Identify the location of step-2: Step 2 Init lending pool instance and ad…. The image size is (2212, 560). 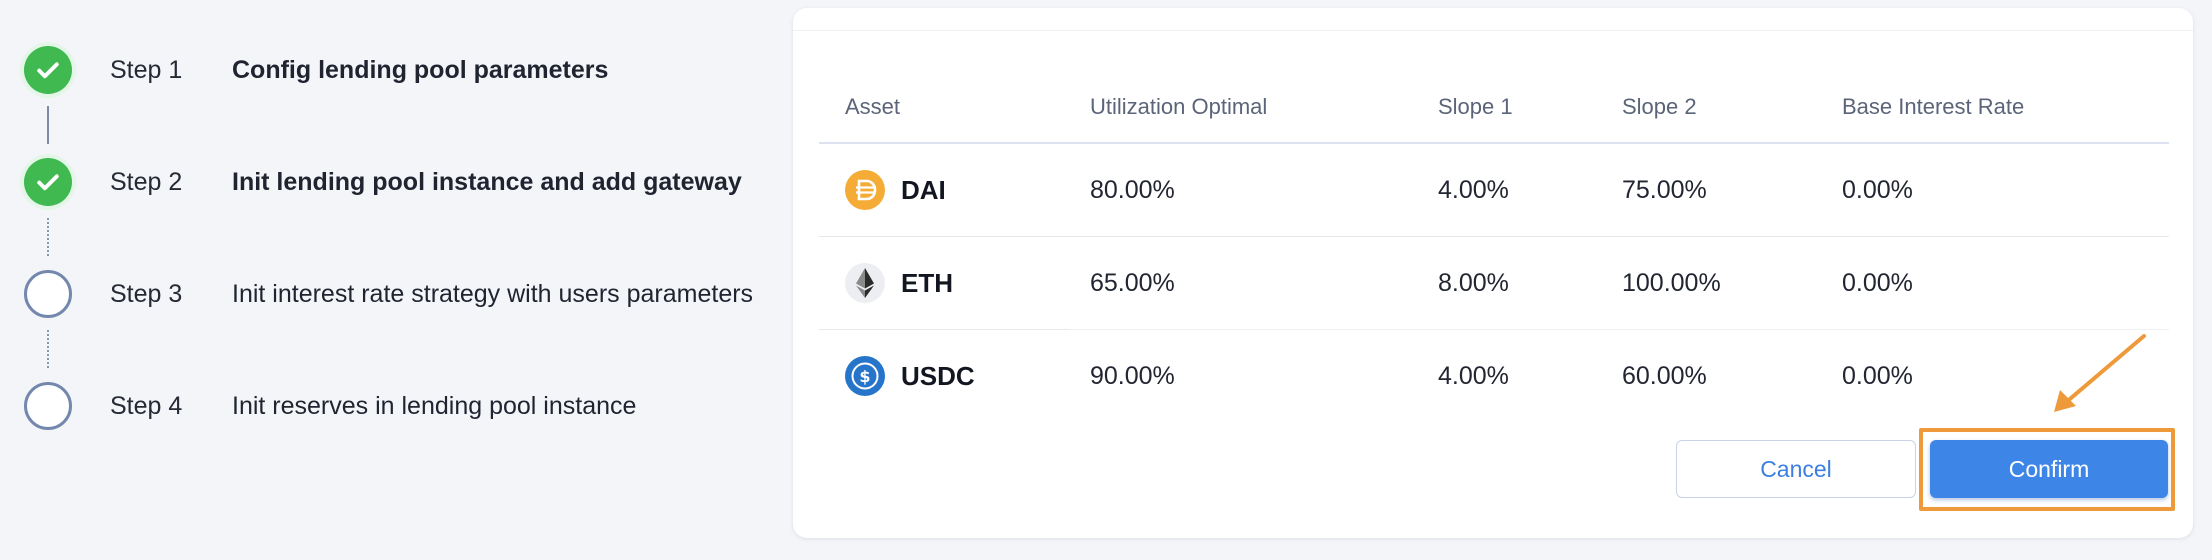
(383, 182).